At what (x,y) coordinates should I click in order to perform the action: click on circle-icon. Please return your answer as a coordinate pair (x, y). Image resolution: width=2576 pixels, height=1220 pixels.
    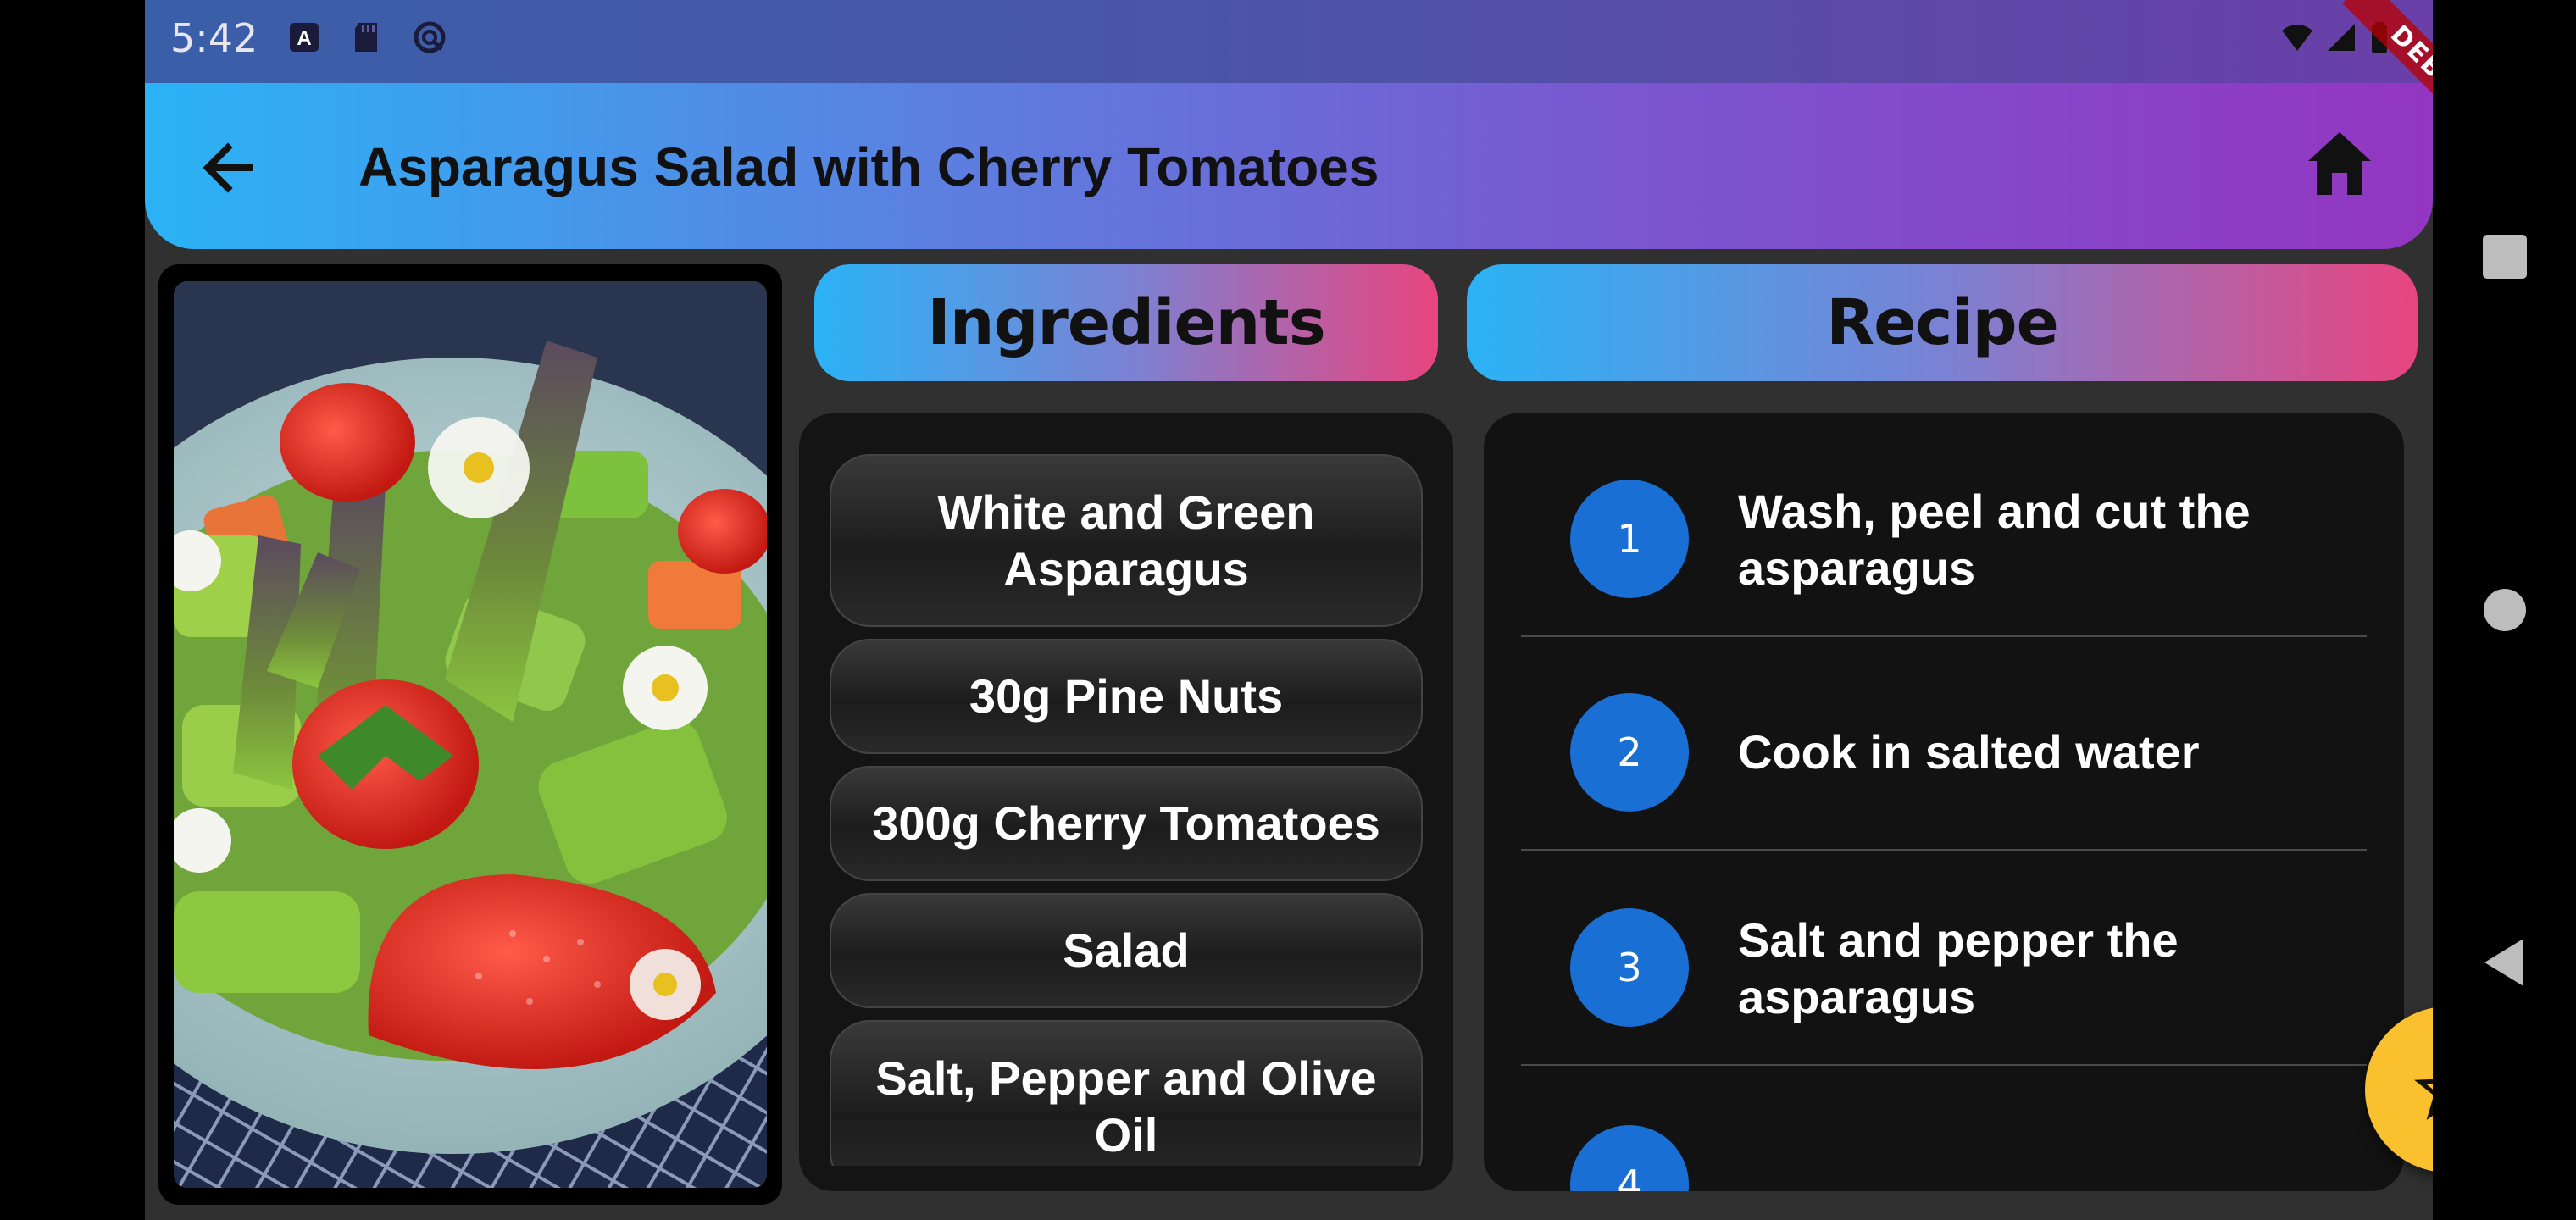
    Looking at the image, I should click on (2504, 610).